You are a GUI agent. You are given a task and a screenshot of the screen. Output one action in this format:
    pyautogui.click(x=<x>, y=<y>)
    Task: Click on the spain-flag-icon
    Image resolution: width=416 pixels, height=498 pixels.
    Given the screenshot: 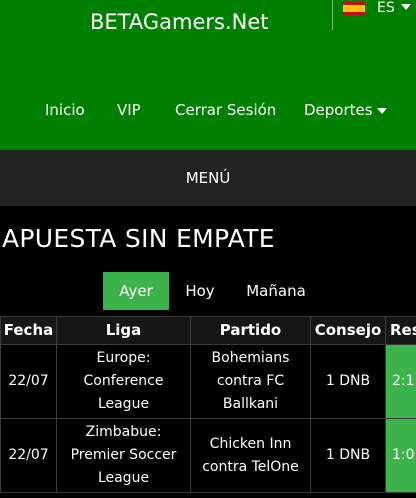 What is the action you would take?
    pyautogui.click(x=354, y=8)
    